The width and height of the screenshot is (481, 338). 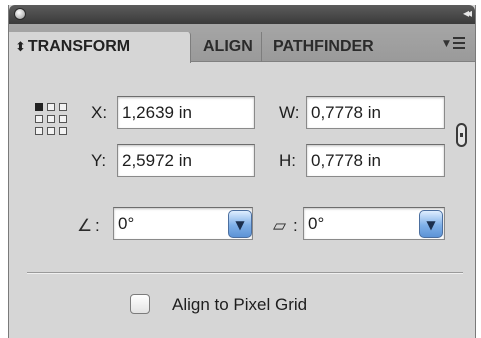 I want to click on ref-point-top-left, so click(x=39, y=107).